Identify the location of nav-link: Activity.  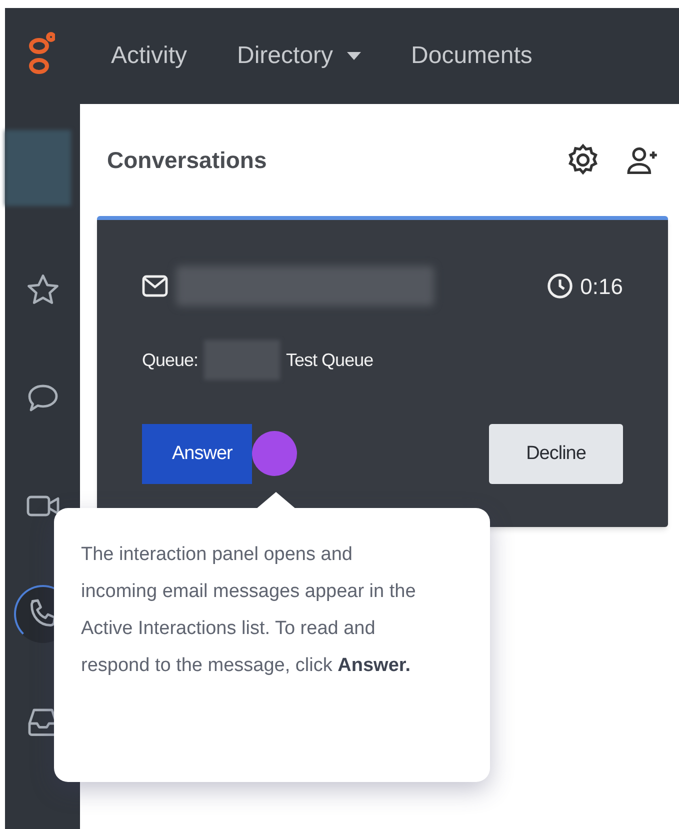
(149, 56).